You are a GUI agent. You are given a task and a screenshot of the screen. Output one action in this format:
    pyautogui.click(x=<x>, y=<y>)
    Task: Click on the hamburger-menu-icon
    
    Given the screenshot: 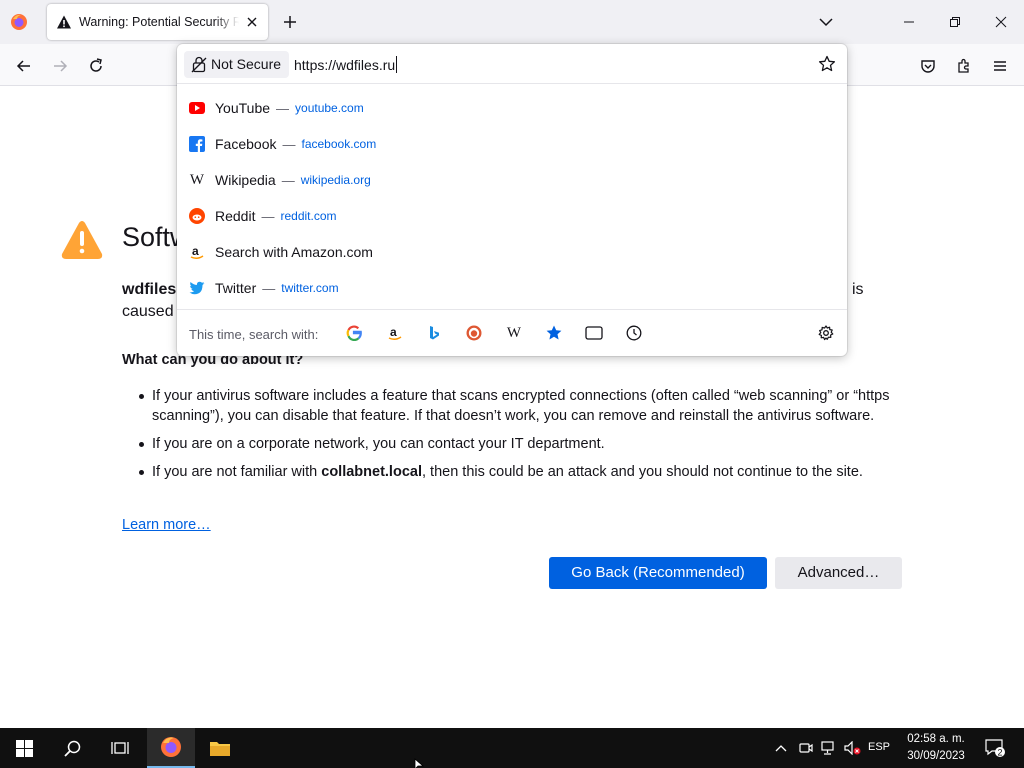 What is the action you would take?
    pyautogui.click(x=1000, y=66)
    